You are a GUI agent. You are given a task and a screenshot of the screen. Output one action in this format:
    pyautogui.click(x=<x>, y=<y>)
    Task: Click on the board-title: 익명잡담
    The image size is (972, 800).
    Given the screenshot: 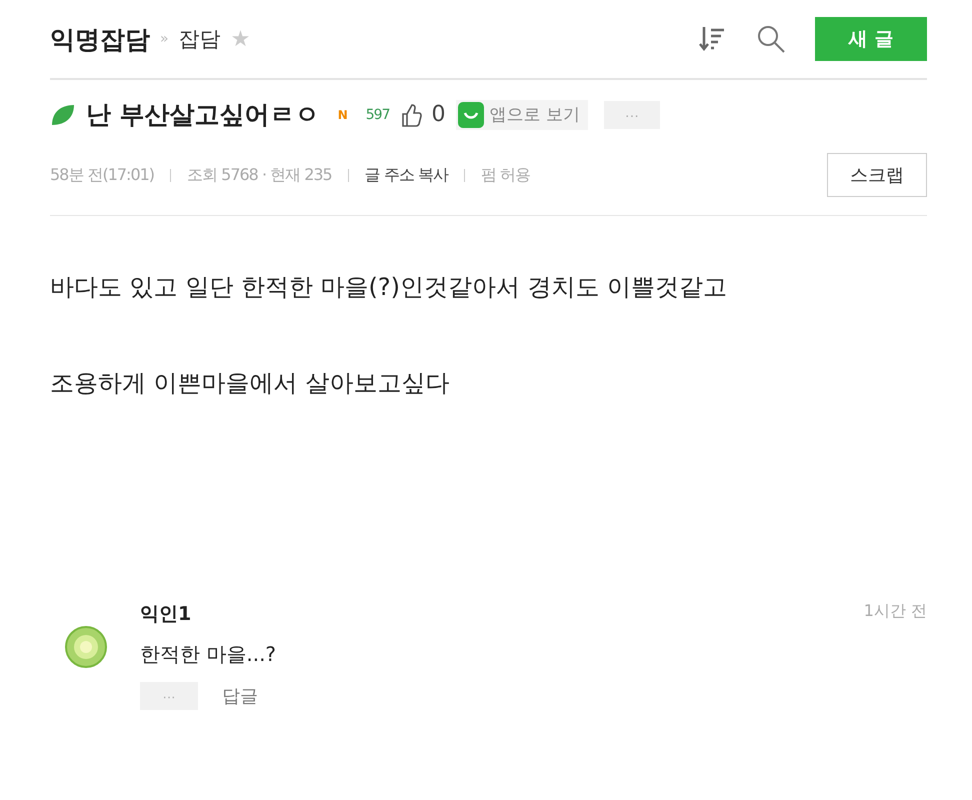 What is the action you would take?
    pyautogui.click(x=100, y=40)
    